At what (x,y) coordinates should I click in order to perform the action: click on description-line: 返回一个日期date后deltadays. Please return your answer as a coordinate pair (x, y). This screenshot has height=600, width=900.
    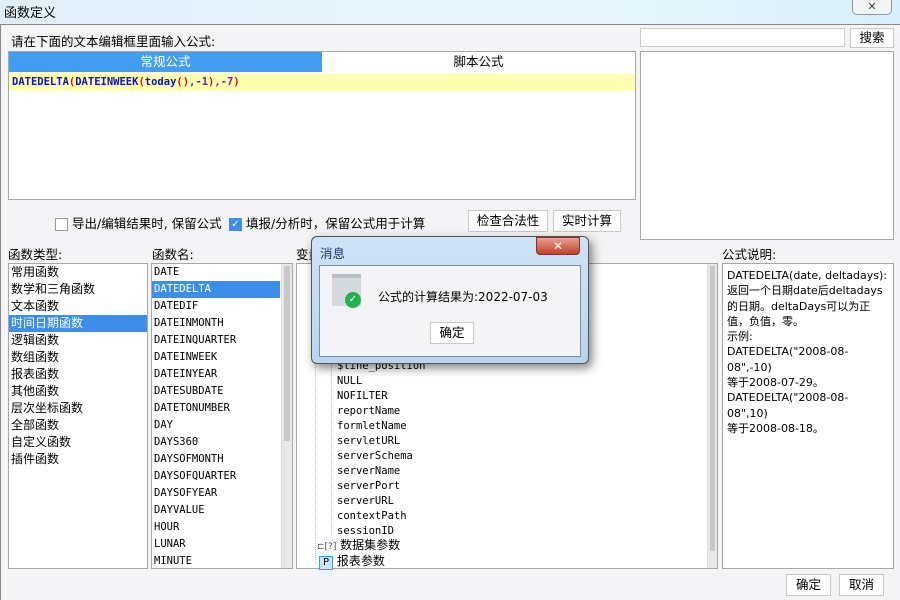
    Looking at the image, I should click on (805, 291).